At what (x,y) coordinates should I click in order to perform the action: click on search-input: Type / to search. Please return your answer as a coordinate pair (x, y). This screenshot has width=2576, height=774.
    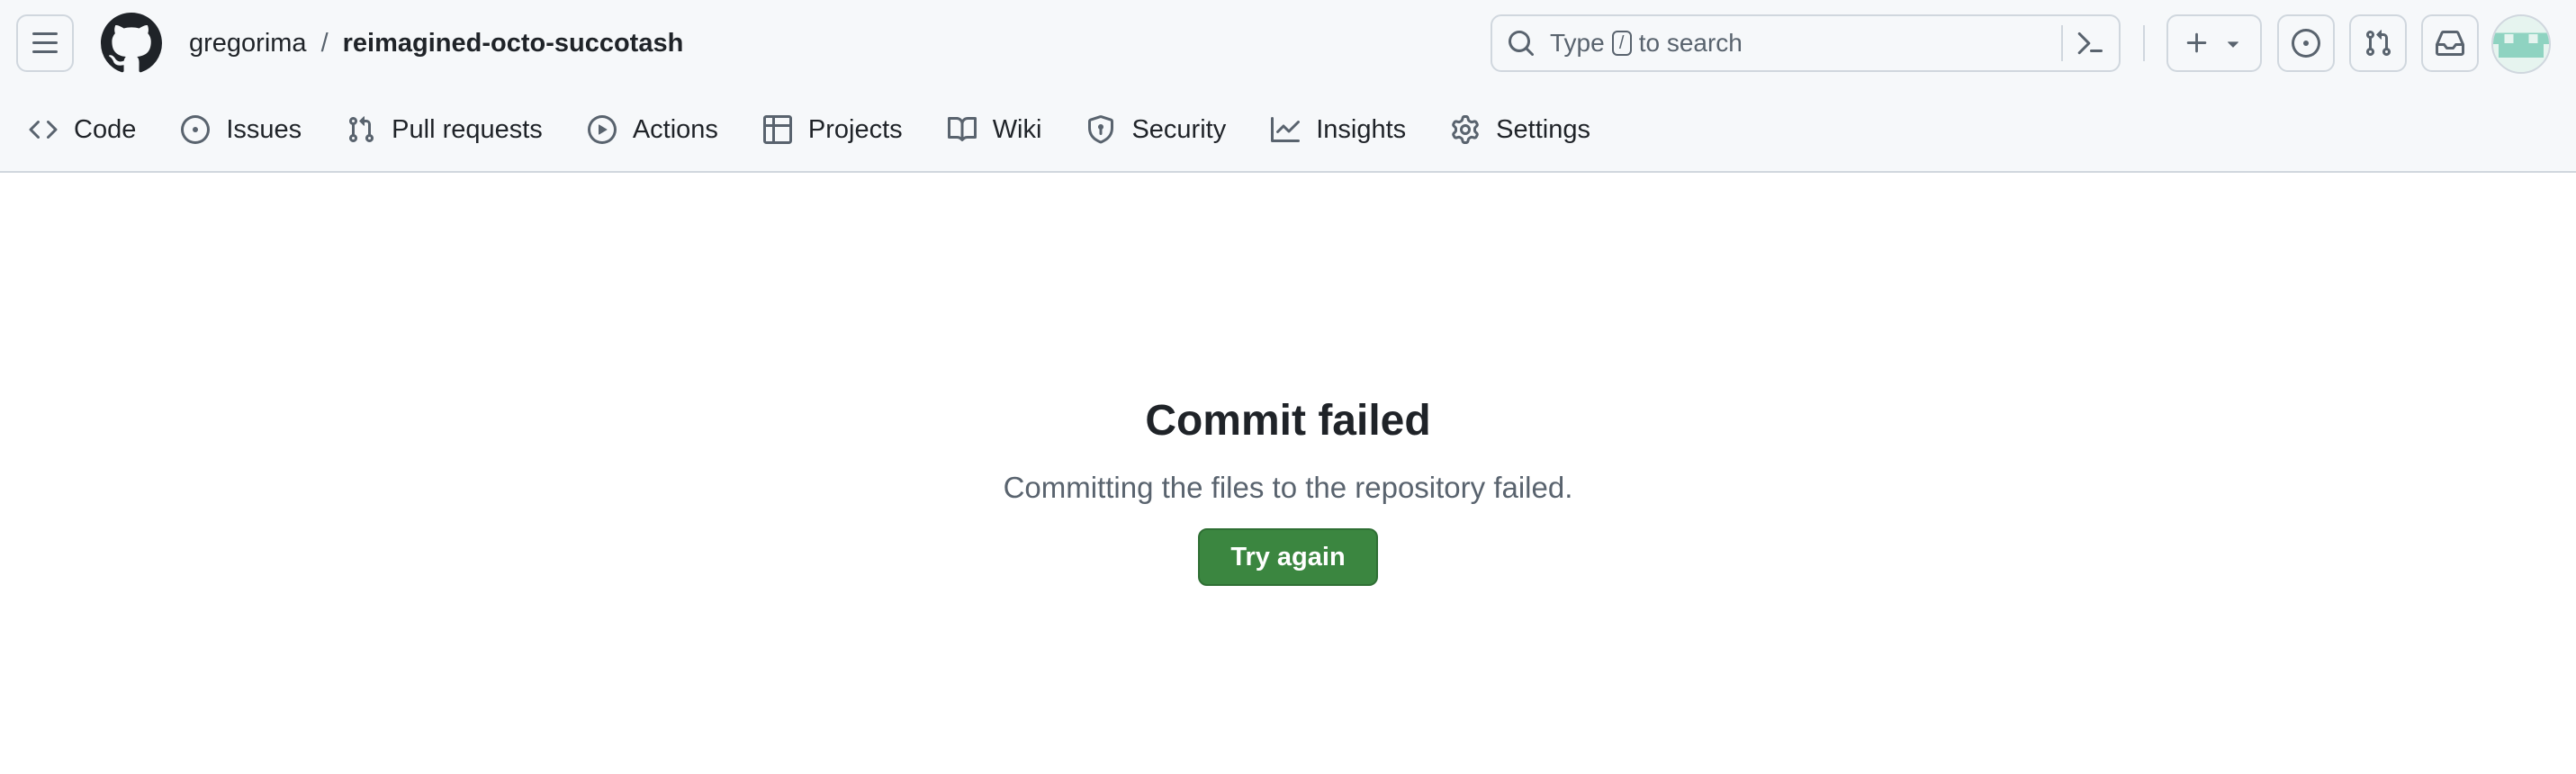
    Looking at the image, I should click on (1806, 43).